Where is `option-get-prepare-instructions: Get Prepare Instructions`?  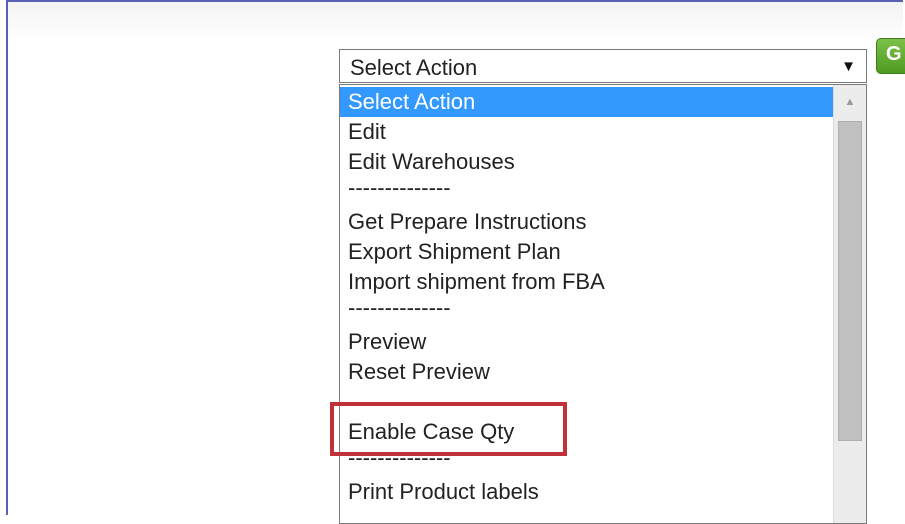
option-get-prepare-instructions: Get Prepare Instructions is located at coordinates (586, 222).